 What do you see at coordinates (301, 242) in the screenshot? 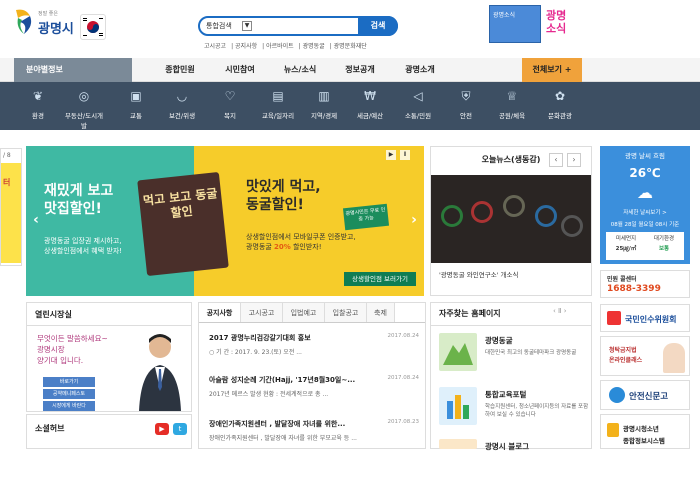
I see `banner-right-subtext: 상생할인점에서 모바일쿠폰 인증받고, 광명동굴 20% 할인받자!` at bounding box center [301, 242].